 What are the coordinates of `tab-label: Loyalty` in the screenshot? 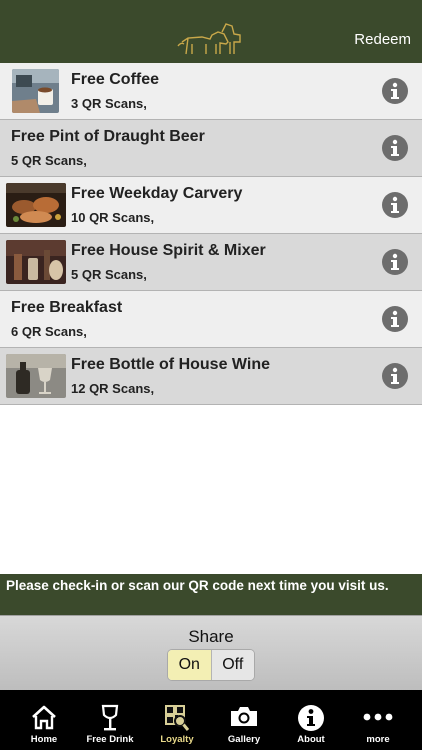 It's located at (177, 739).